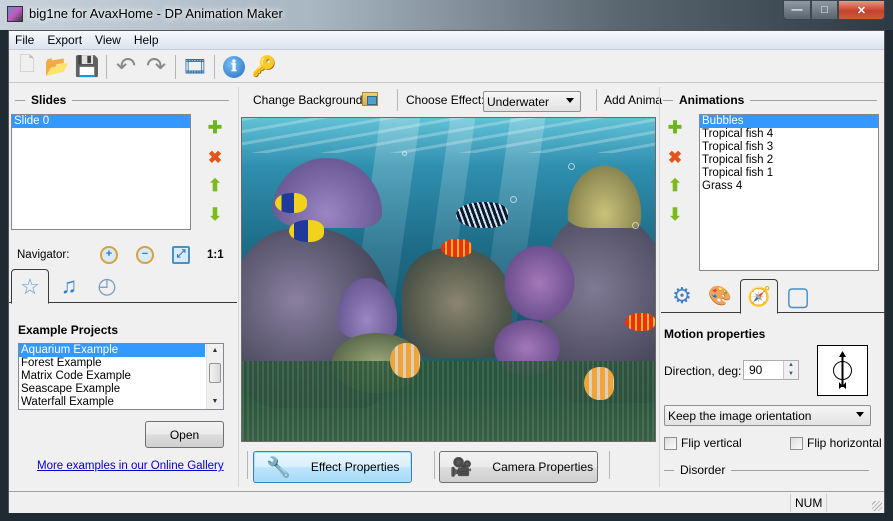 The height and width of the screenshot is (521, 893). I want to click on direction-preview, so click(842, 370).